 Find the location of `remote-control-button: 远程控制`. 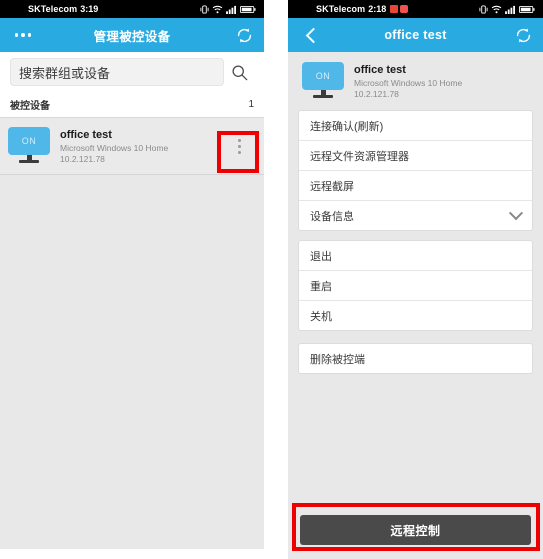

remote-control-button: 远程控制 is located at coordinates (415, 530).